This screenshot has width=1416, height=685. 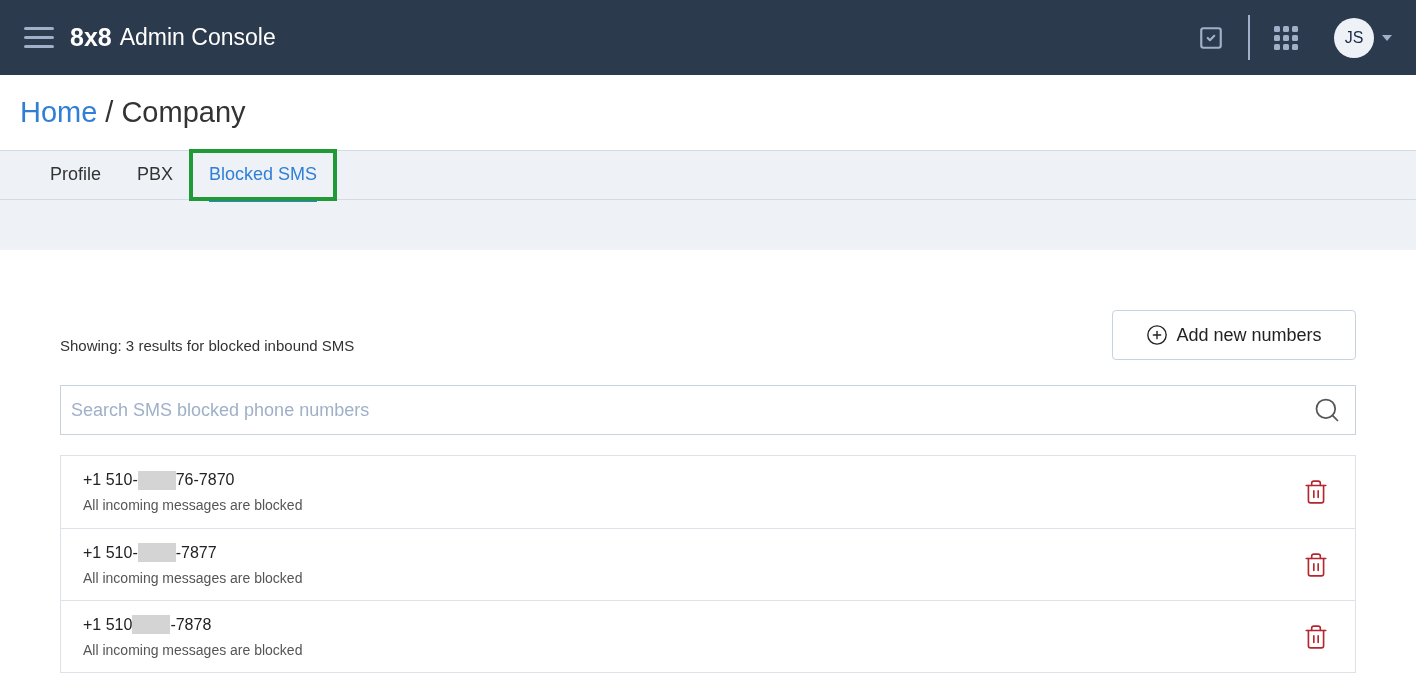 What do you see at coordinates (207, 345) in the screenshot?
I see `results-summary: Showing: 3 results for blocked inbound SMS` at bounding box center [207, 345].